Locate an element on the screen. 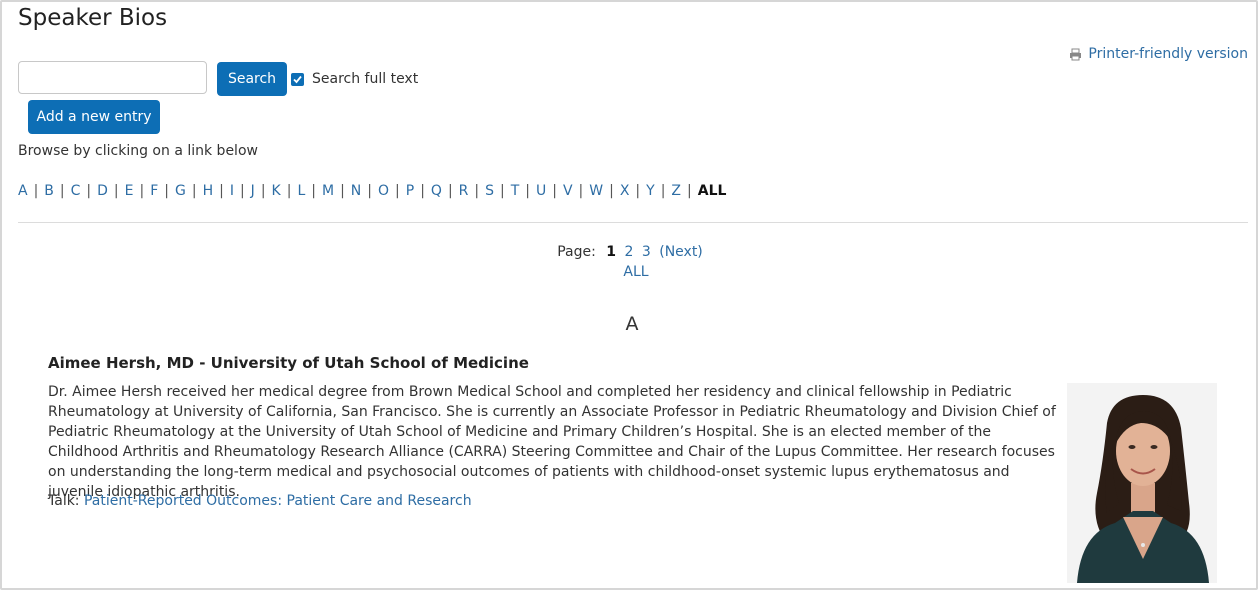 This screenshot has height=590, width=1258. talk-label: Talk: is located at coordinates (64, 501).